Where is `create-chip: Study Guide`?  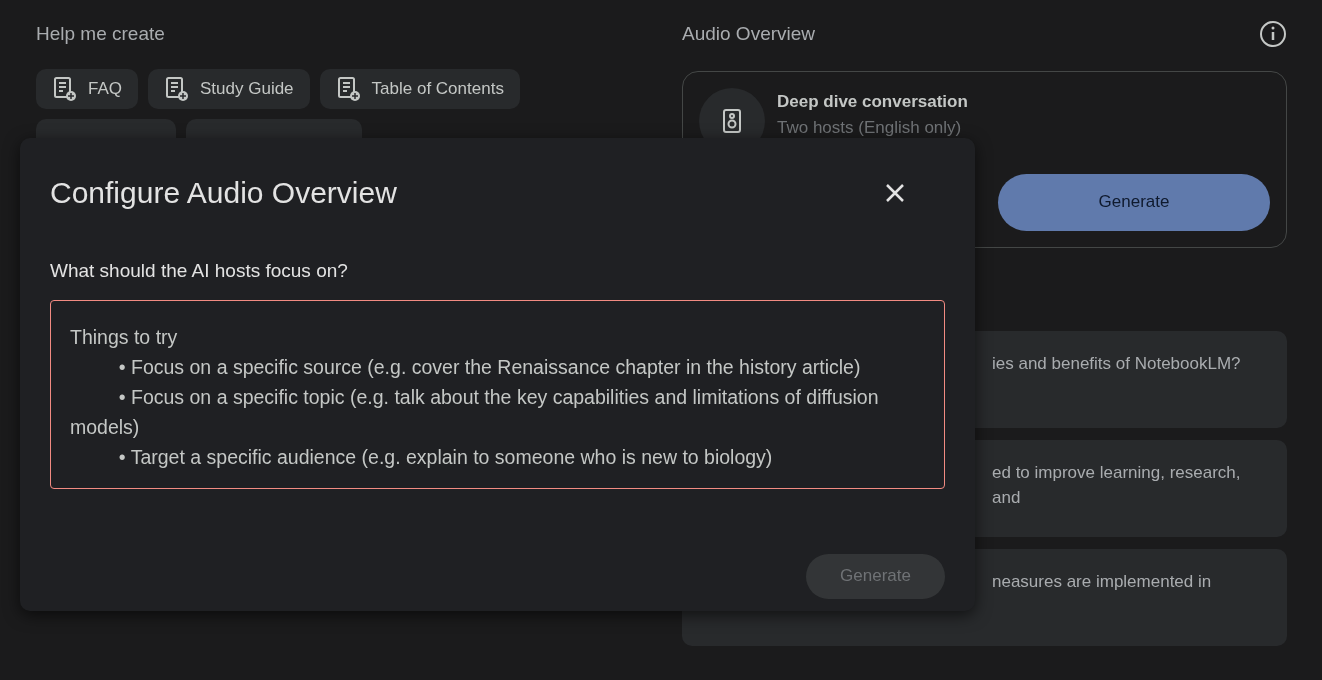
create-chip: Study Guide is located at coordinates (229, 88).